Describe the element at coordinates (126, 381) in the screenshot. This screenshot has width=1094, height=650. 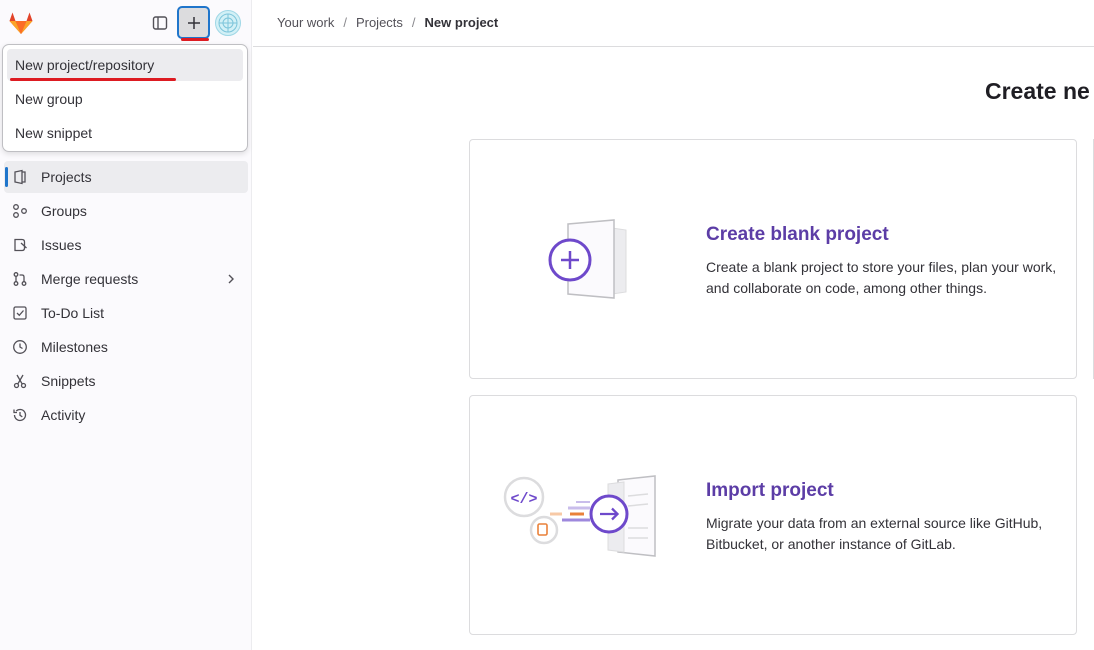
I see `sidebar-item-snippets: Snippets` at that location.